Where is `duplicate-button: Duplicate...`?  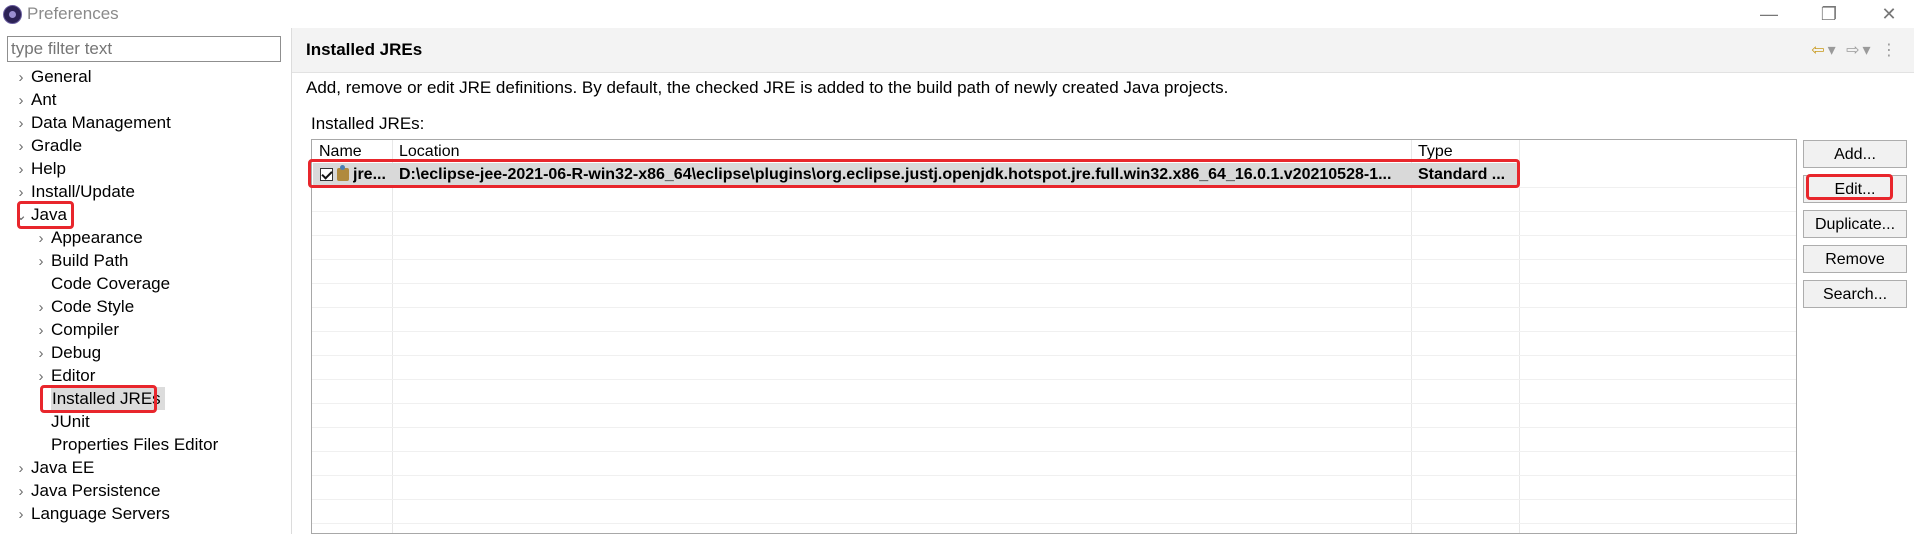
duplicate-button: Duplicate... is located at coordinates (1855, 224).